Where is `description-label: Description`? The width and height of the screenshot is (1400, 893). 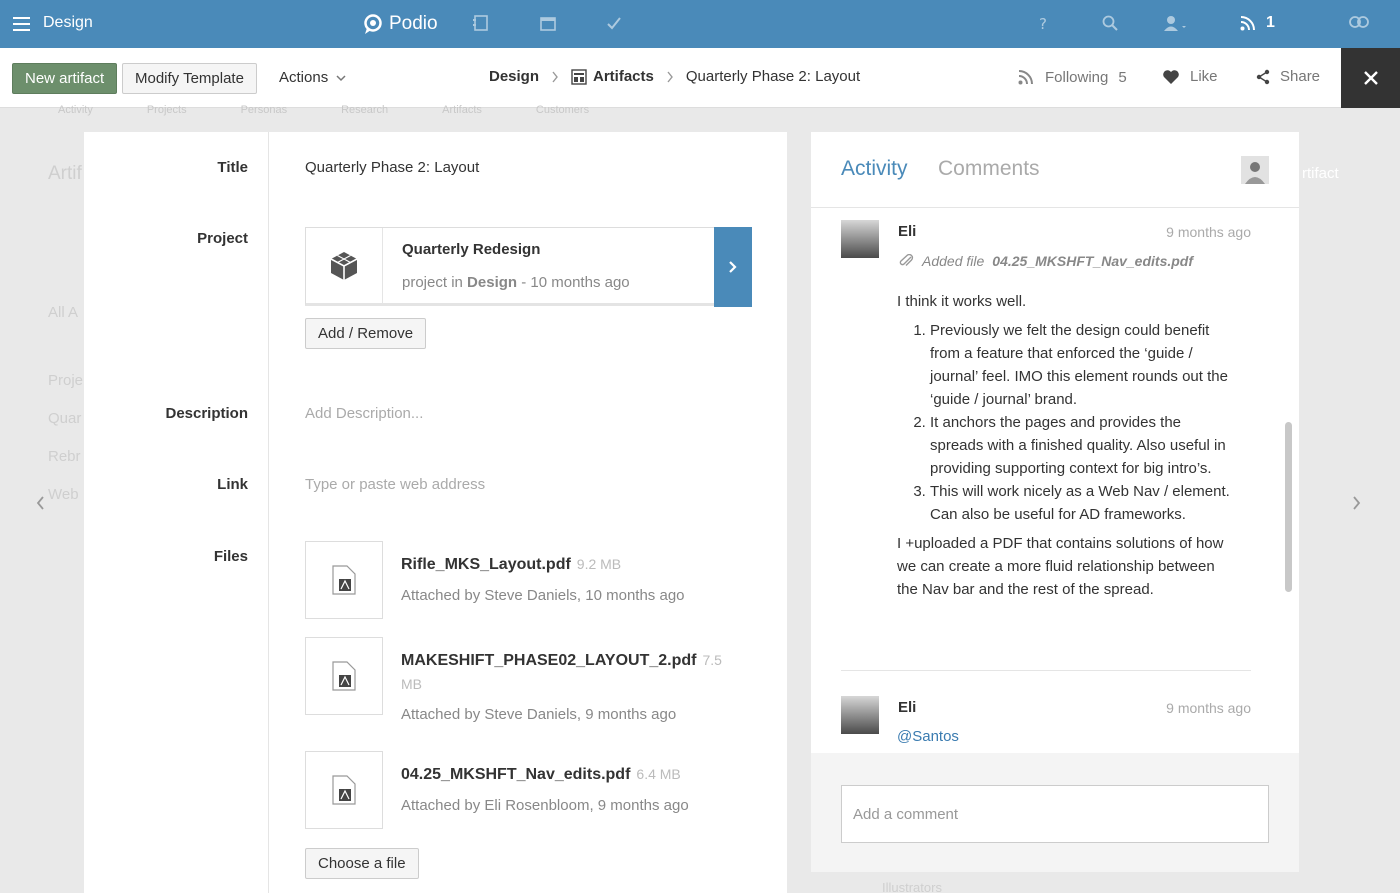 description-label: Description is located at coordinates (206, 413).